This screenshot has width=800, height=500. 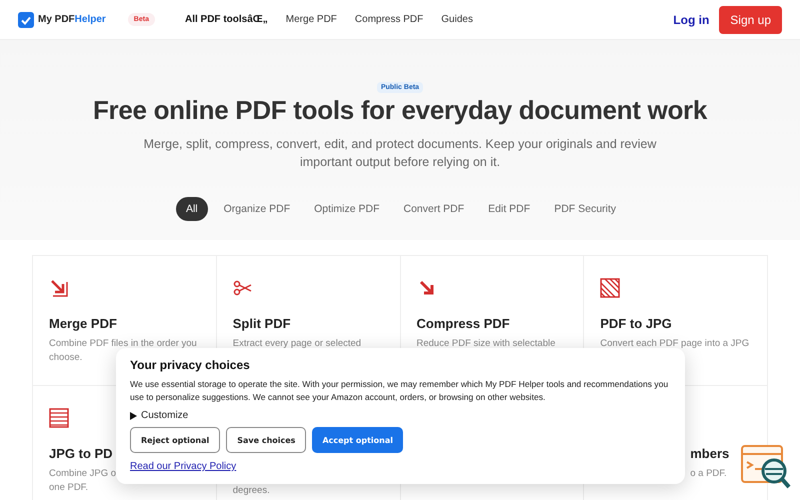 I want to click on filter-tab: Organize PDF, so click(x=257, y=209).